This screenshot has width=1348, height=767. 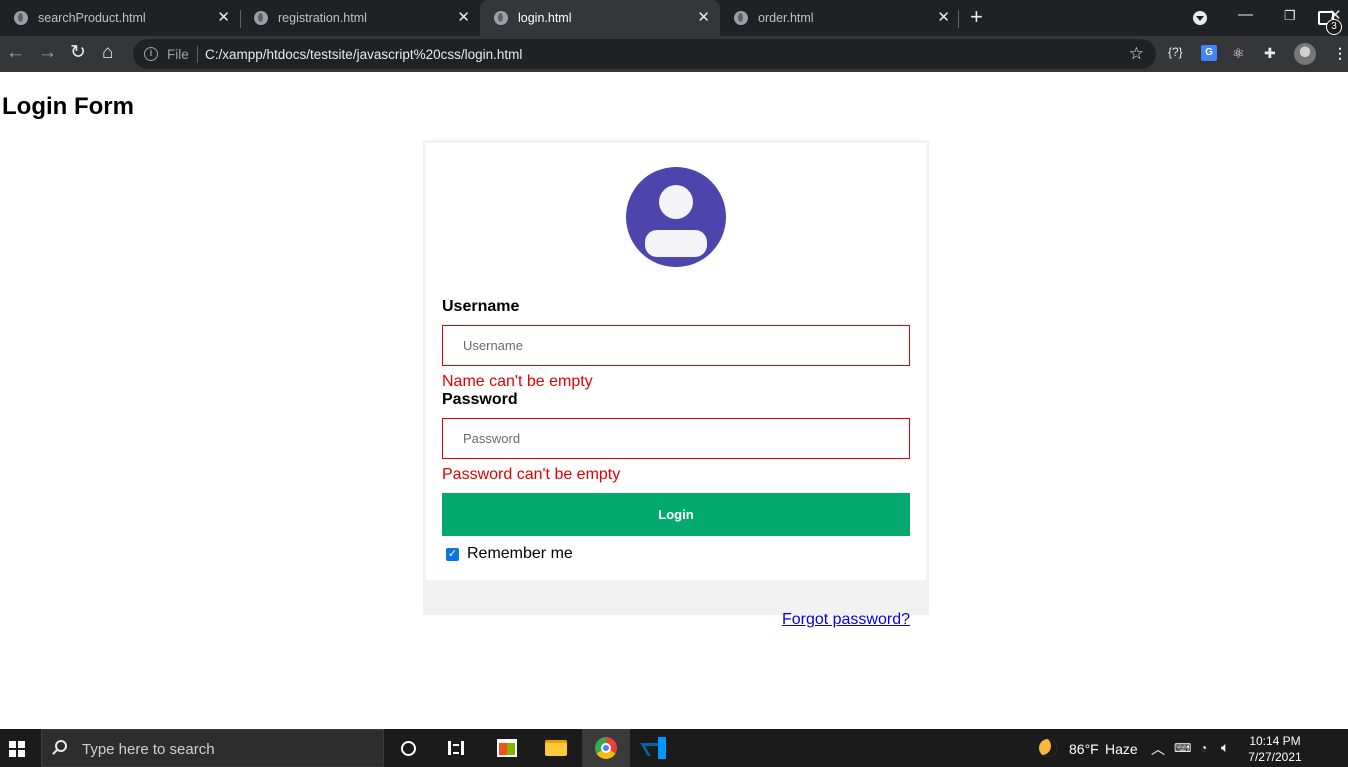 I want to click on vscode-icon, so click(x=655, y=748).